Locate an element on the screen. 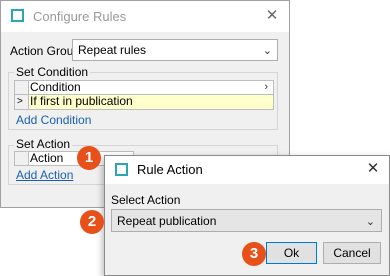 The width and height of the screenshot is (390, 276). window-title: Configure Rules is located at coordinates (80, 16).